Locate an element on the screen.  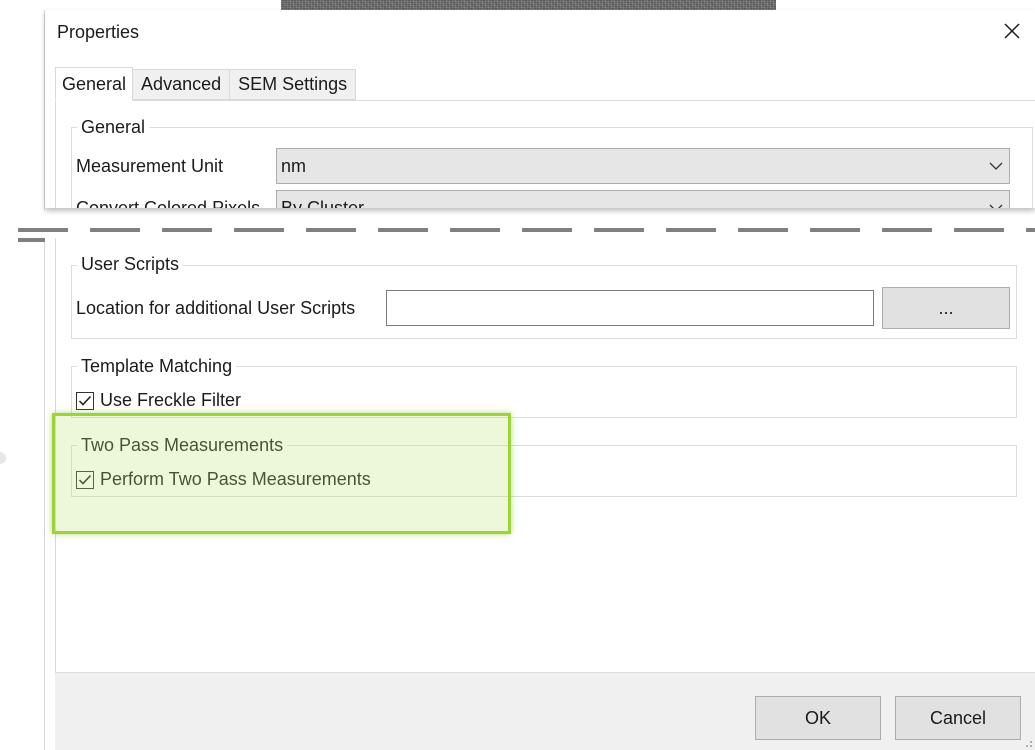
two-pass-checkbox-row: Perform Two Pass Measurements is located at coordinates (223, 479).